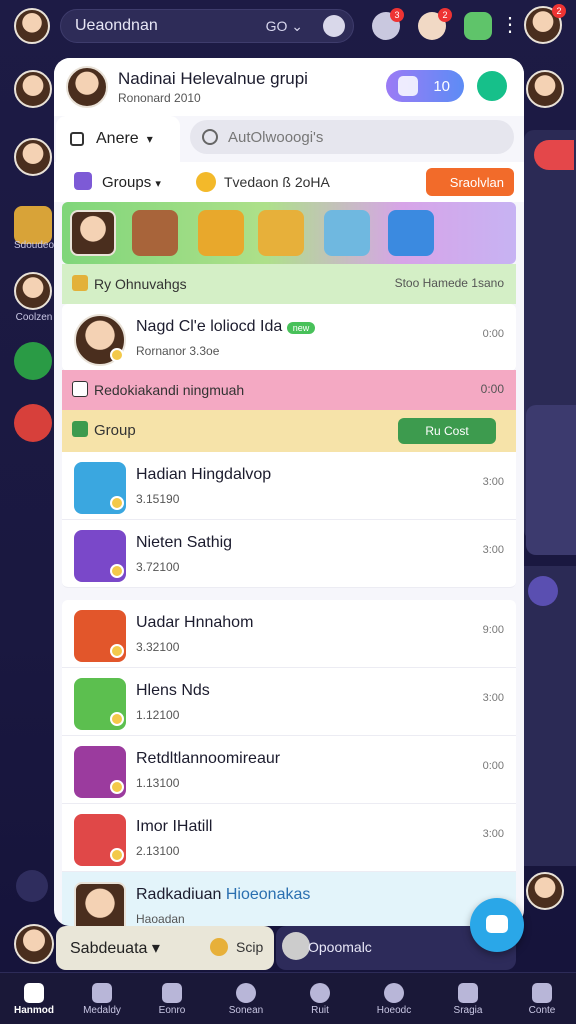 The image size is (576, 1024). What do you see at coordinates (118, 139) in the screenshot?
I see `tab-anere: Anere ▾` at bounding box center [118, 139].